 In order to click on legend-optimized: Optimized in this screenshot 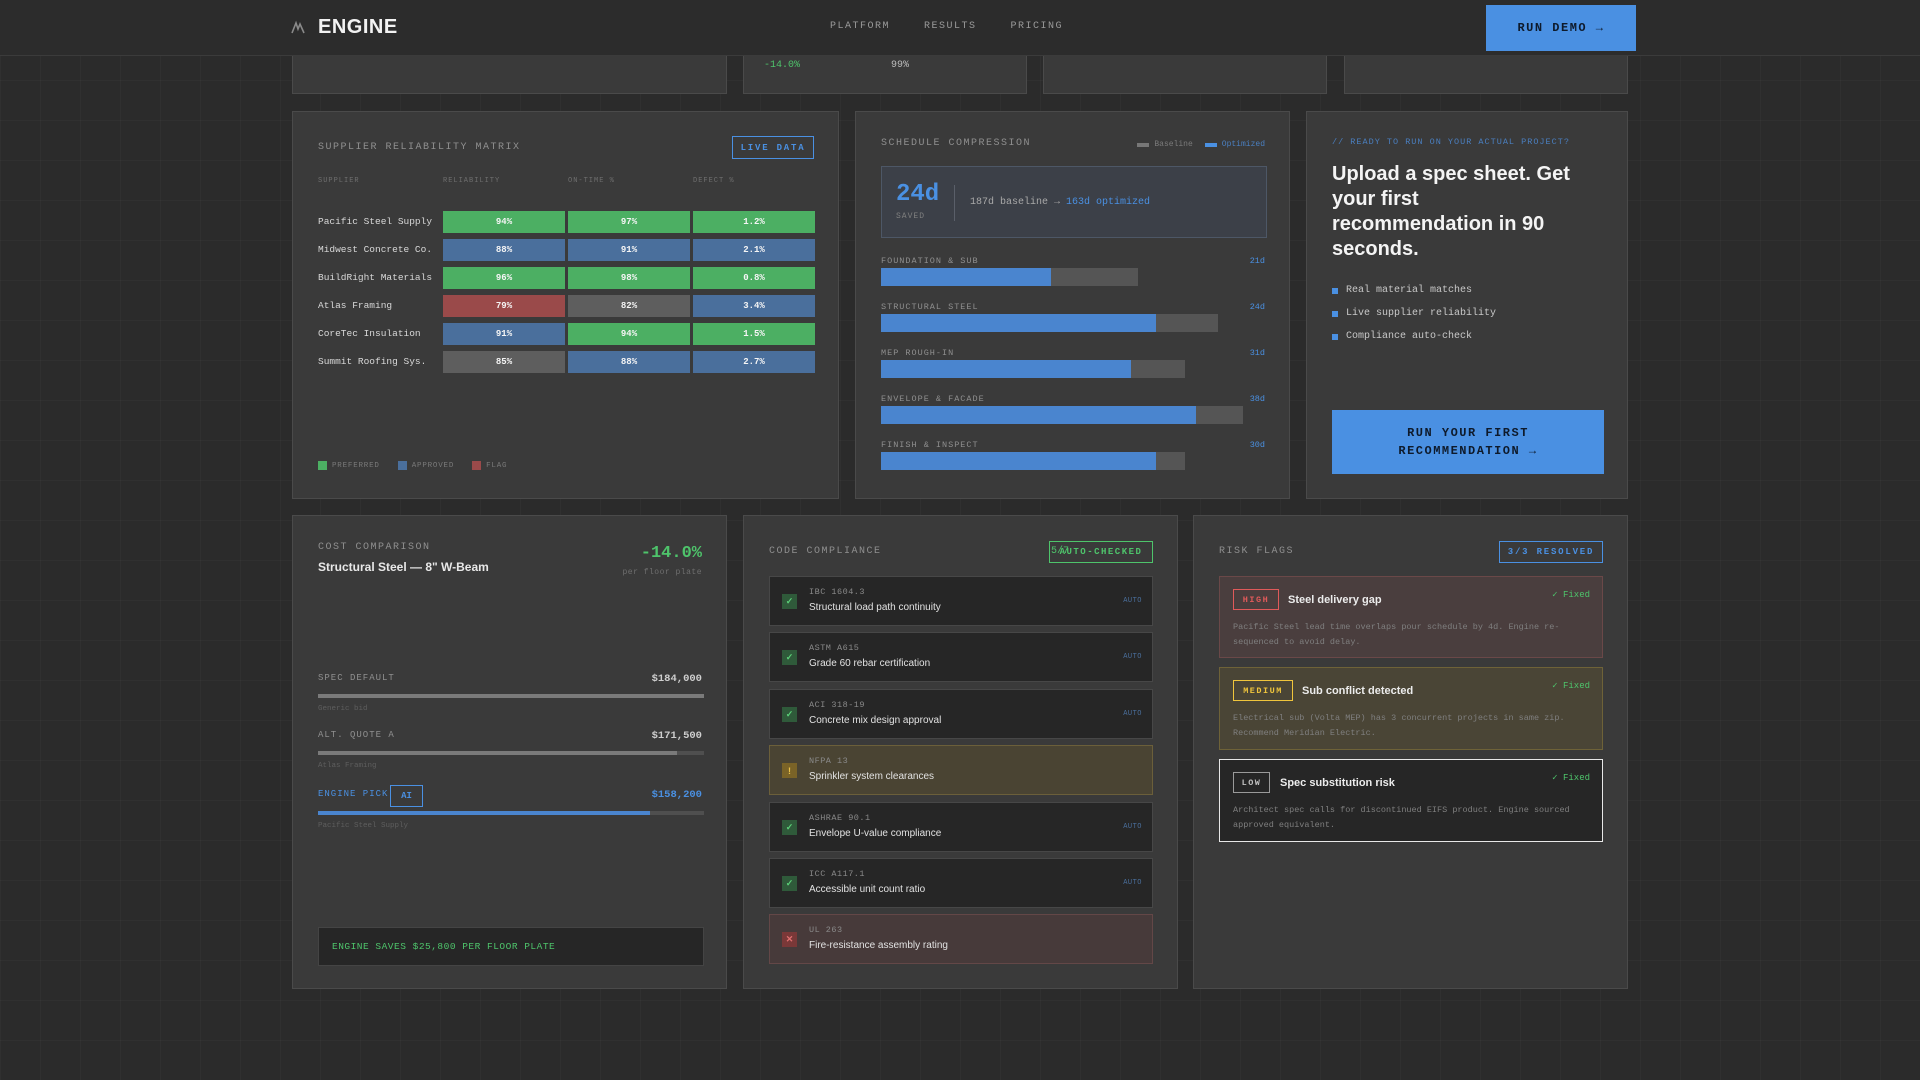, I will do `click(1234, 144)`.